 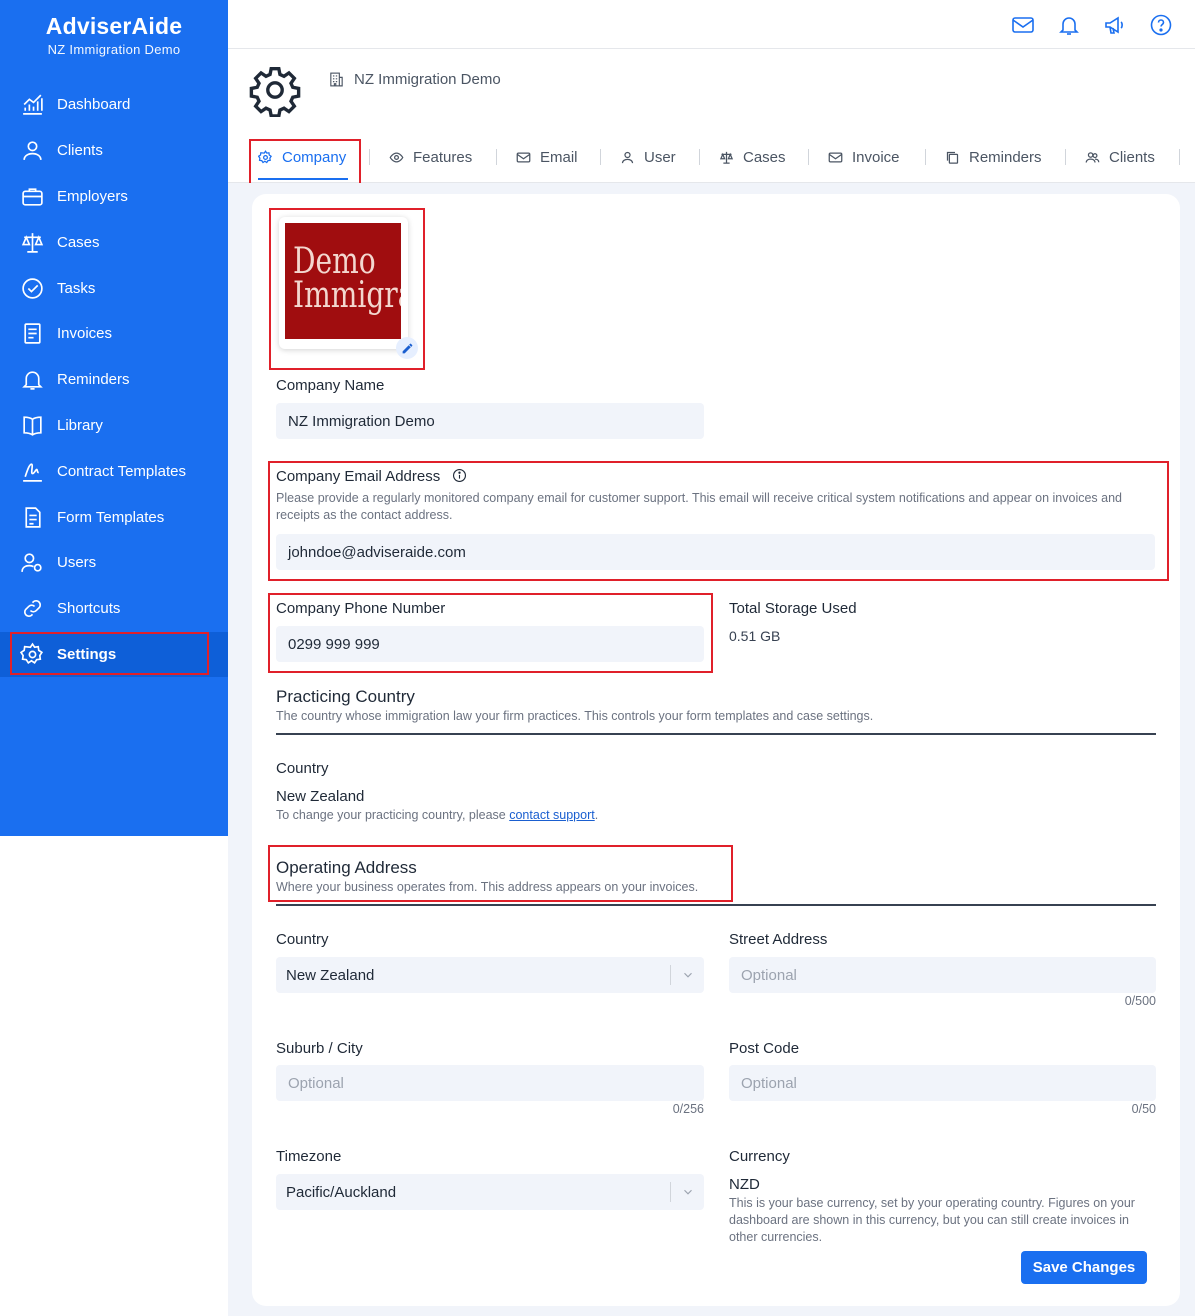 I want to click on briefcase-icon, so click(x=32, y=197).